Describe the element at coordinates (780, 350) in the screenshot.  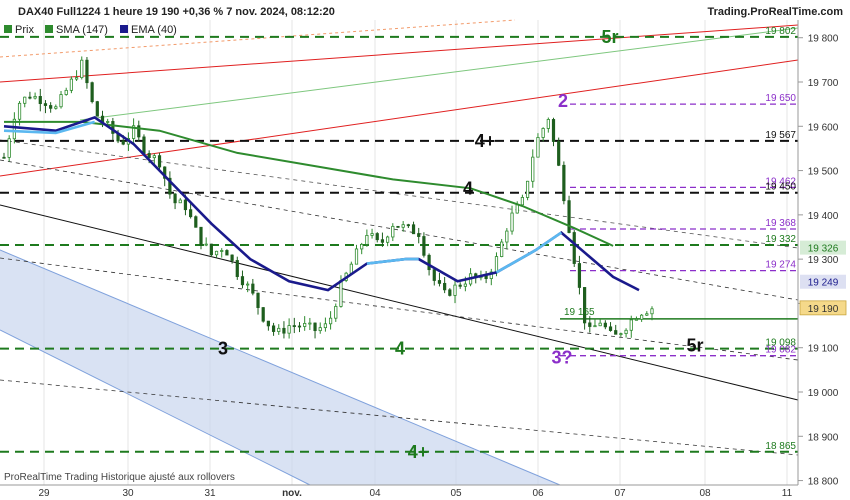
I see `level-label-19082: 19 082` at that location.